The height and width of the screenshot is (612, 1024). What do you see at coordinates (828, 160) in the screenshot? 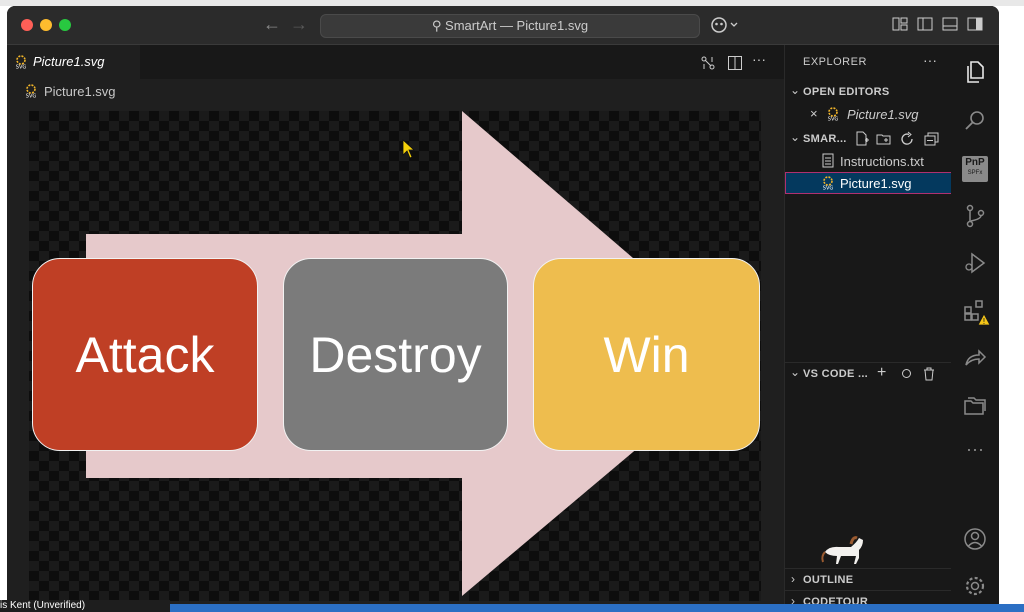
I see `text-file-icon` at bounding box center [828, 160].